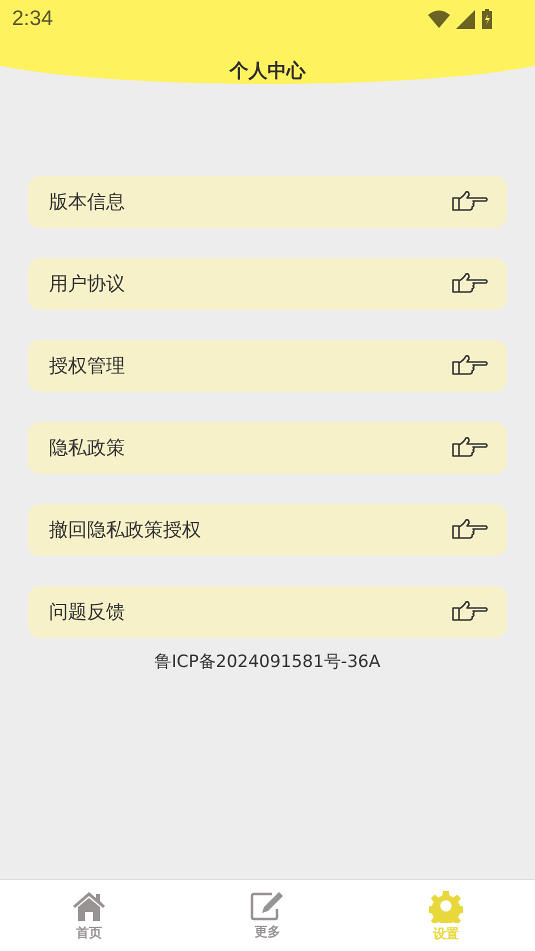  What do you see at coordinates (267, 202) in the screenshot?
I see `menu-item: 版本信息` at bounding box center [267, 202].